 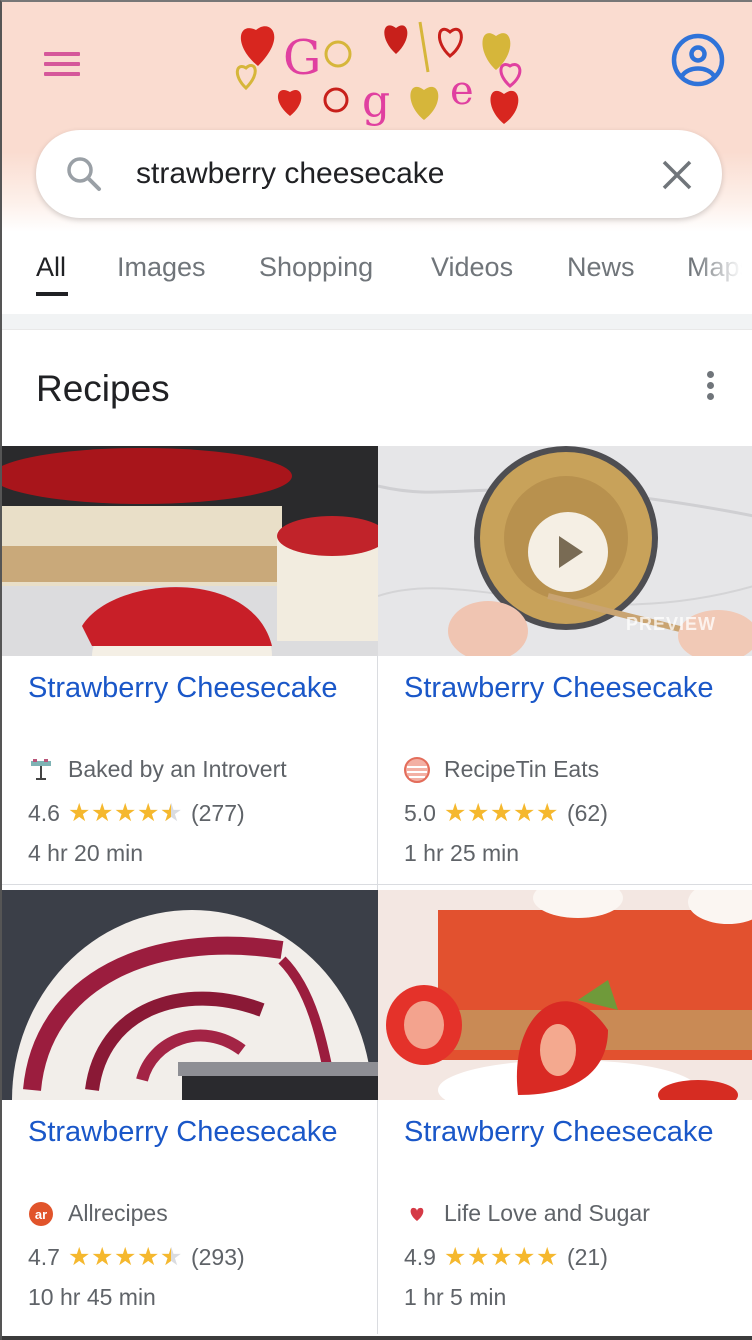 What do you see at coordinates (381, 71) in the screenshot?
I see `google-doodle-logo: G g e` at bounding box center [381, 71].